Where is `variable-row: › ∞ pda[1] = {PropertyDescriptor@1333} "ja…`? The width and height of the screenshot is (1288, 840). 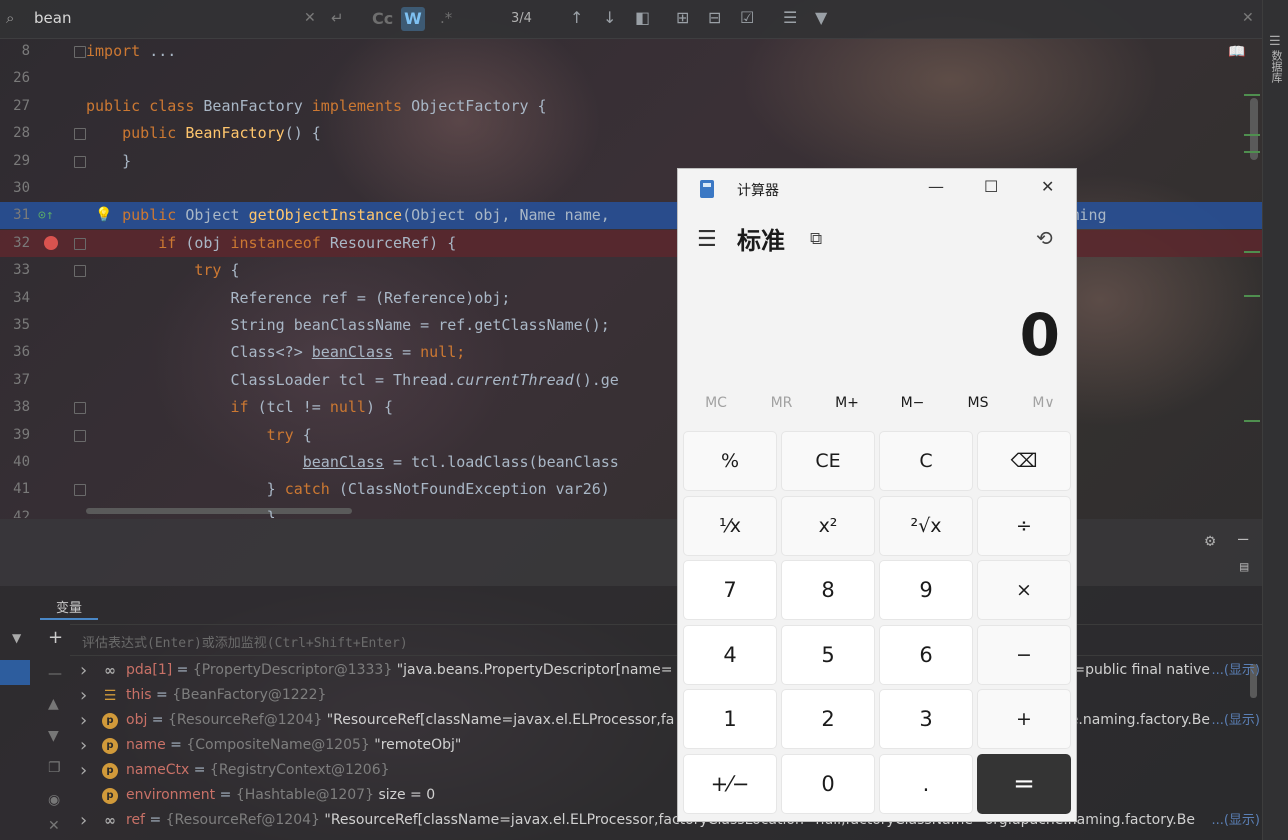
variable-row: › ∞ pda[1] = {PropertyDescriptor@1333} "ja… is located at coordinates (666, 670).